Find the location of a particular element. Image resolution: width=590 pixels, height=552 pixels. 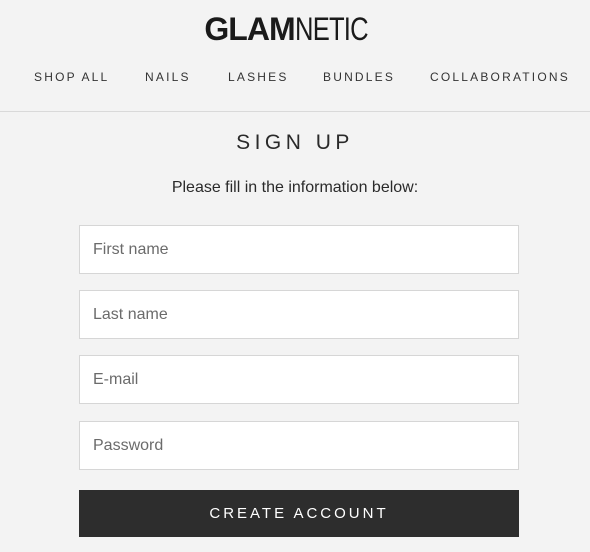

page-title: SIGN UP is located at coordinates (295, 142).